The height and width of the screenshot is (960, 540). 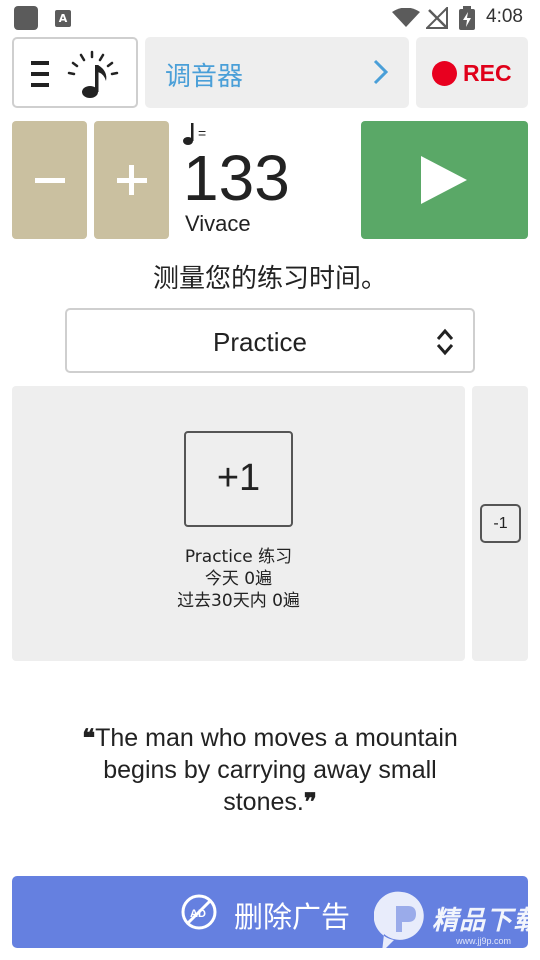 I want to click on metronome-logo-icon, so click(x=93, y=74).